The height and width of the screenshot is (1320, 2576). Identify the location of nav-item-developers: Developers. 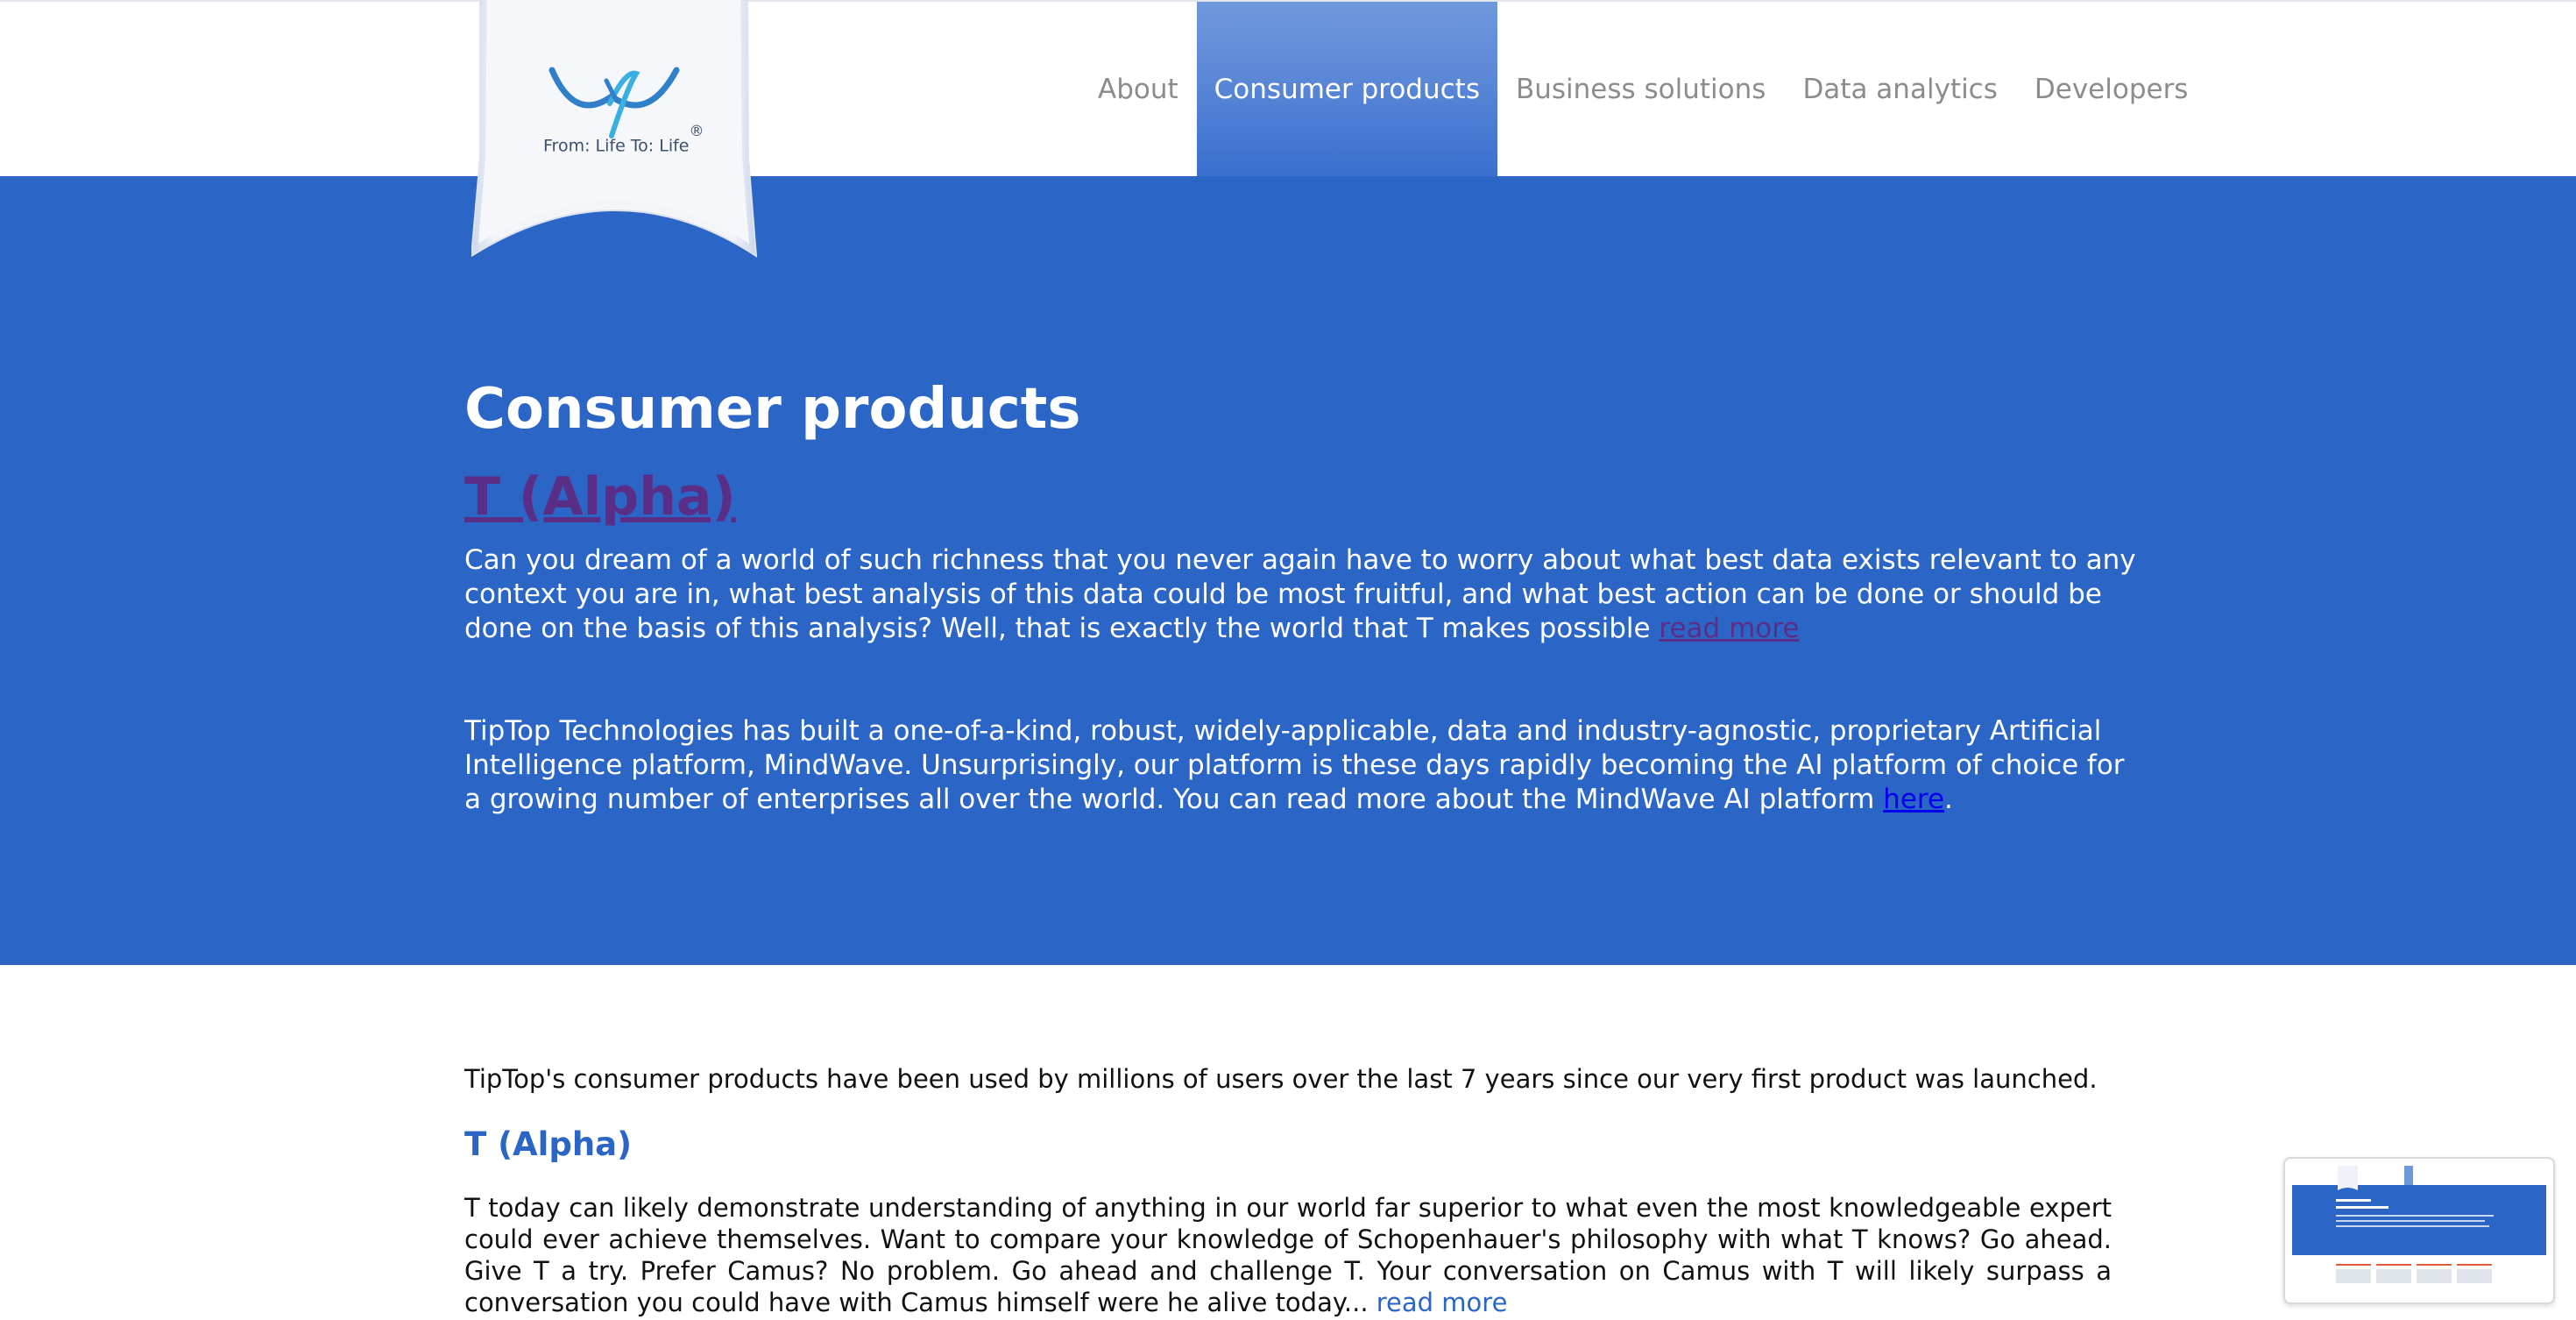
(2111, 90).